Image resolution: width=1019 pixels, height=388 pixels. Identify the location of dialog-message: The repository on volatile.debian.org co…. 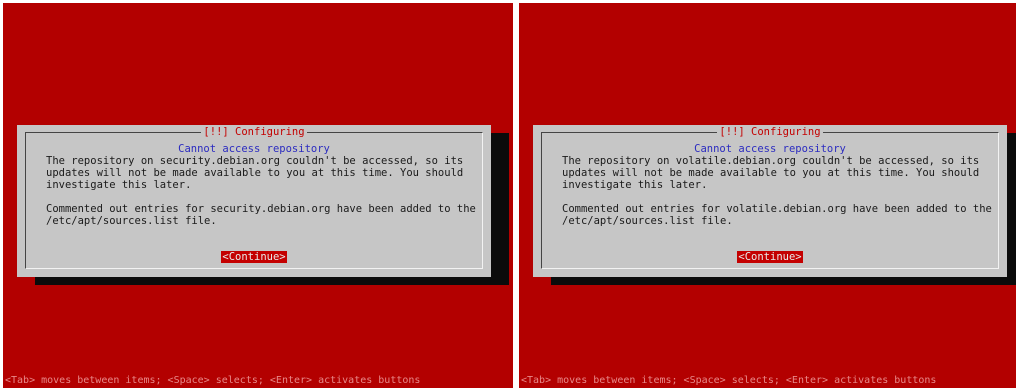
(777, 191).